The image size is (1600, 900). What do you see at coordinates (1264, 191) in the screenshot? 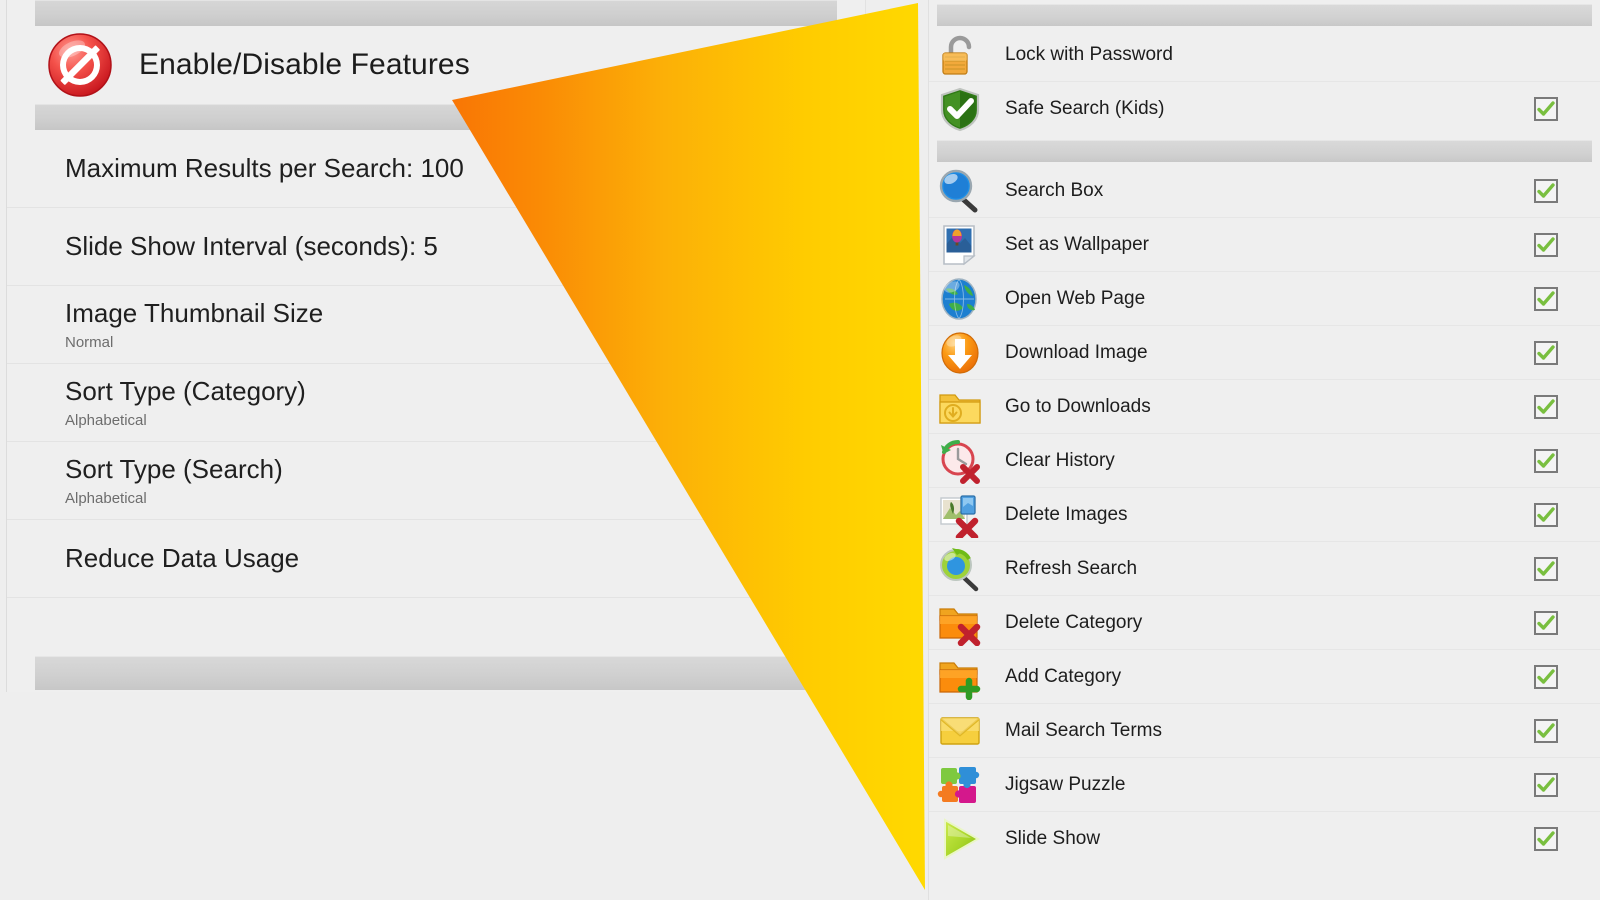
I see `feature-row-search-box: Search Box` at bounding box center [1264, 191].